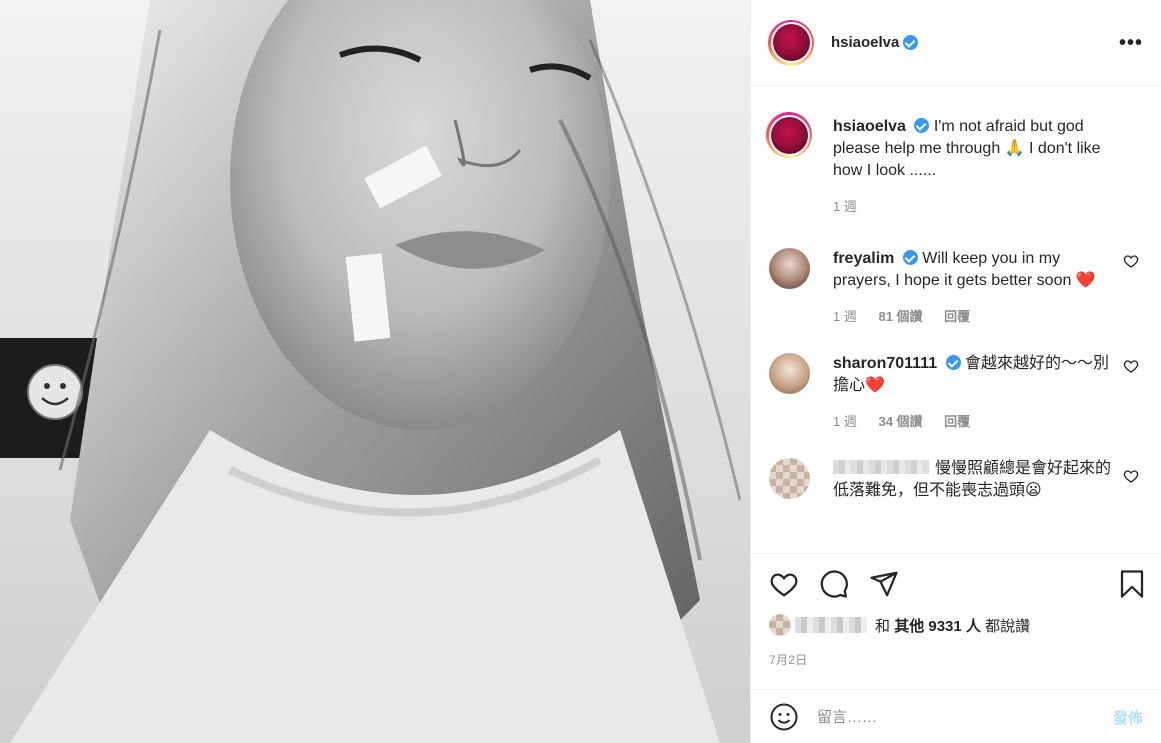  Describe the element at coordinates (900, 316) in the screenshot. I see `comment-likes: 81 個讚` at that location.